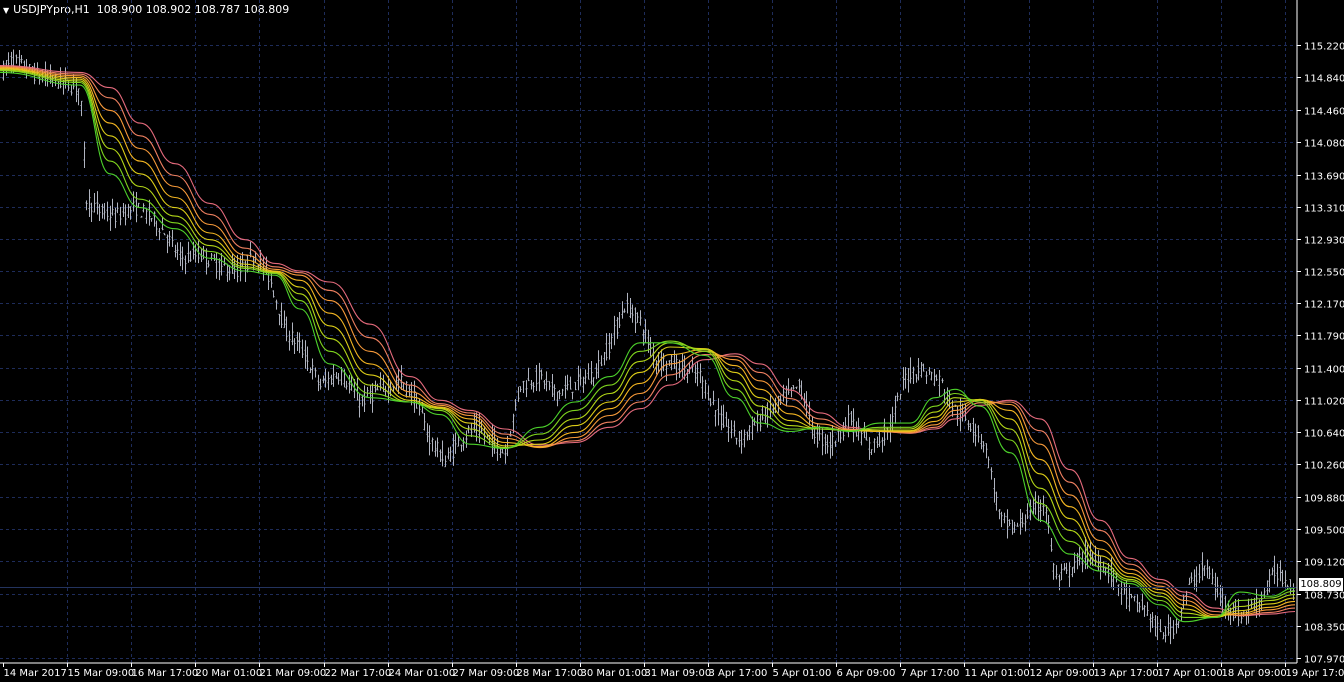  I want to click on time-tick-label: 3 Apr 17:00, so click(738, 673).